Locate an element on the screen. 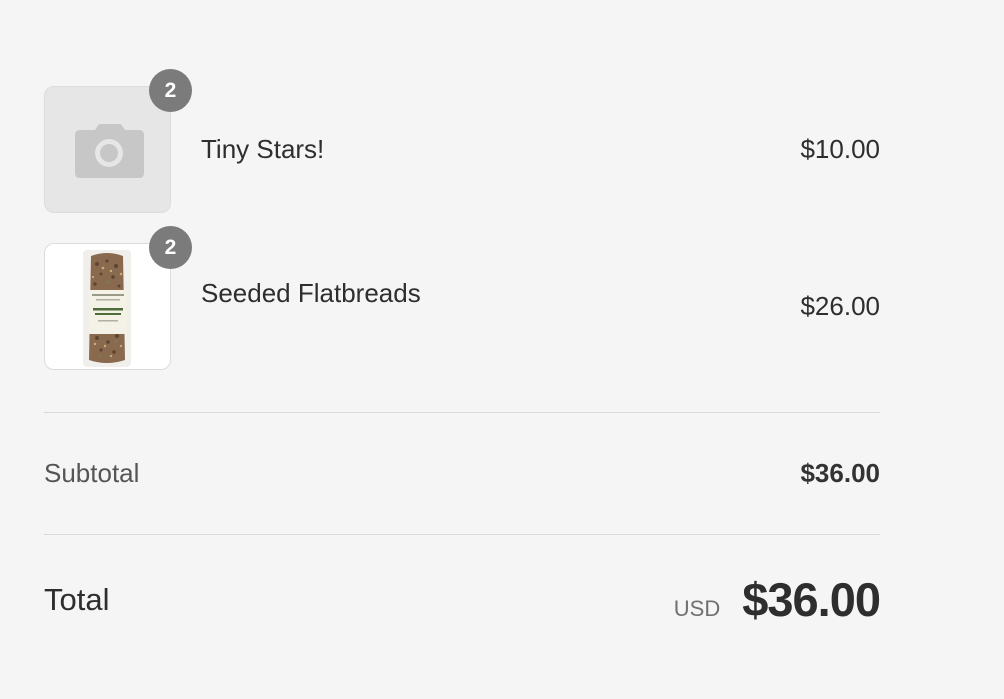  currency-code: USD is located at coordinates (697, 608).